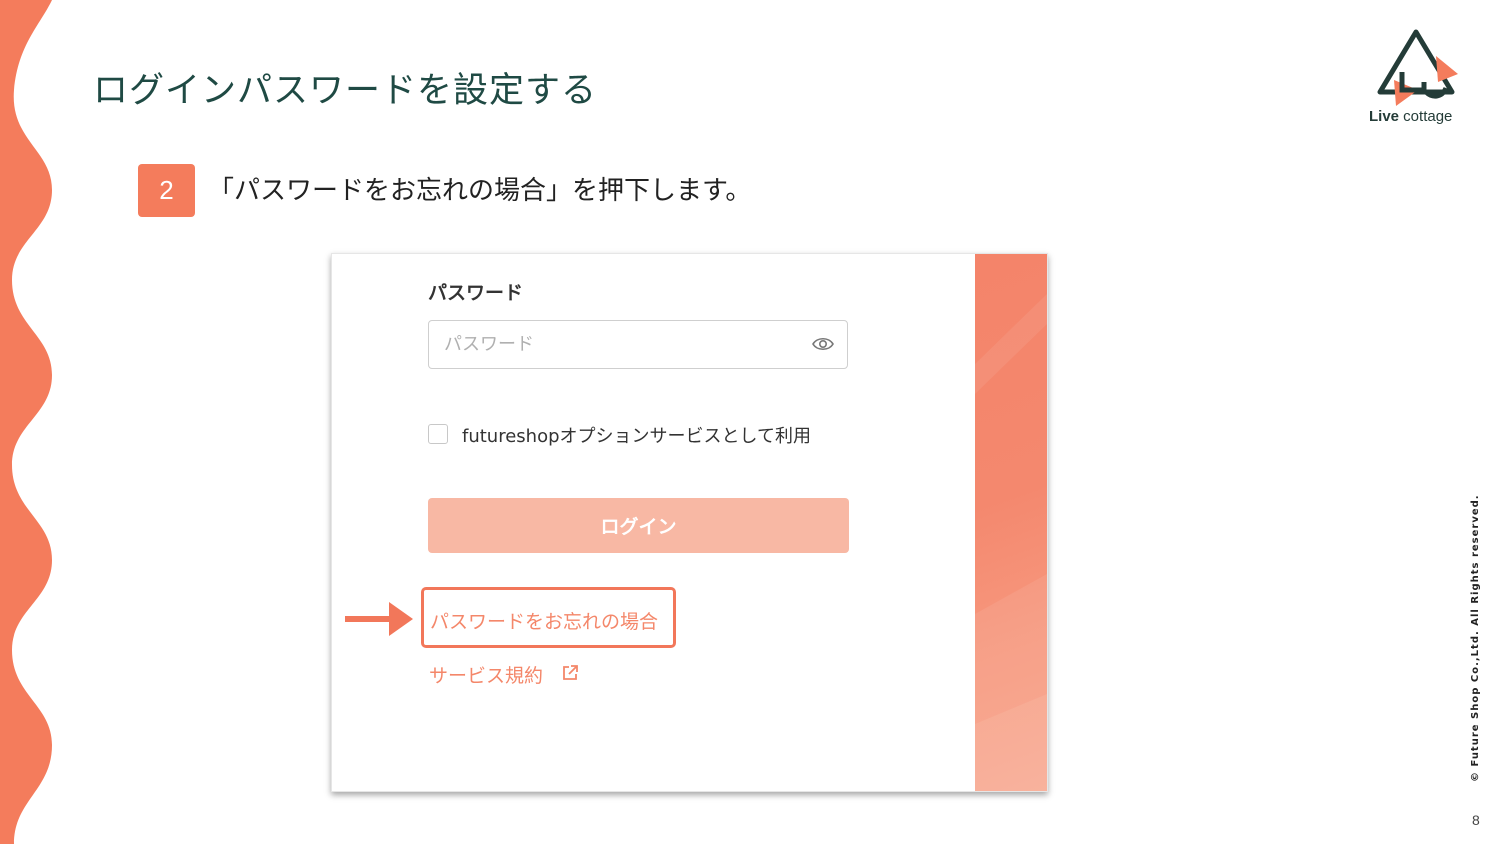  Describe the element at coordinates (379, 619) in the screenshot. I see `pointer-arrow-icon` at that location.